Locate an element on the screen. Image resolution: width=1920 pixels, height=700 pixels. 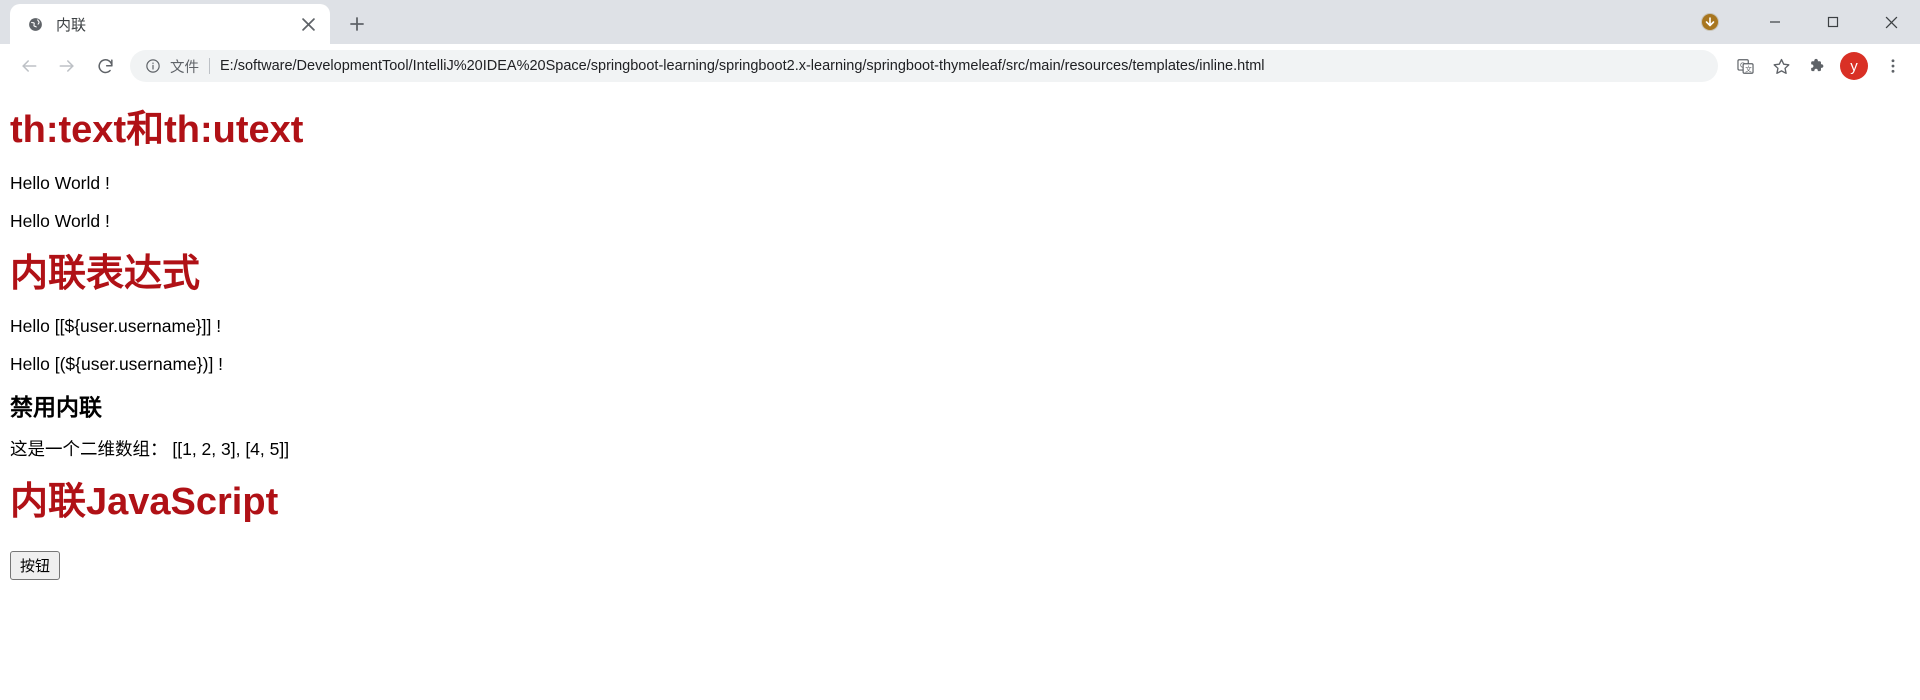
forward-icon is located at coordinates (67, 66).